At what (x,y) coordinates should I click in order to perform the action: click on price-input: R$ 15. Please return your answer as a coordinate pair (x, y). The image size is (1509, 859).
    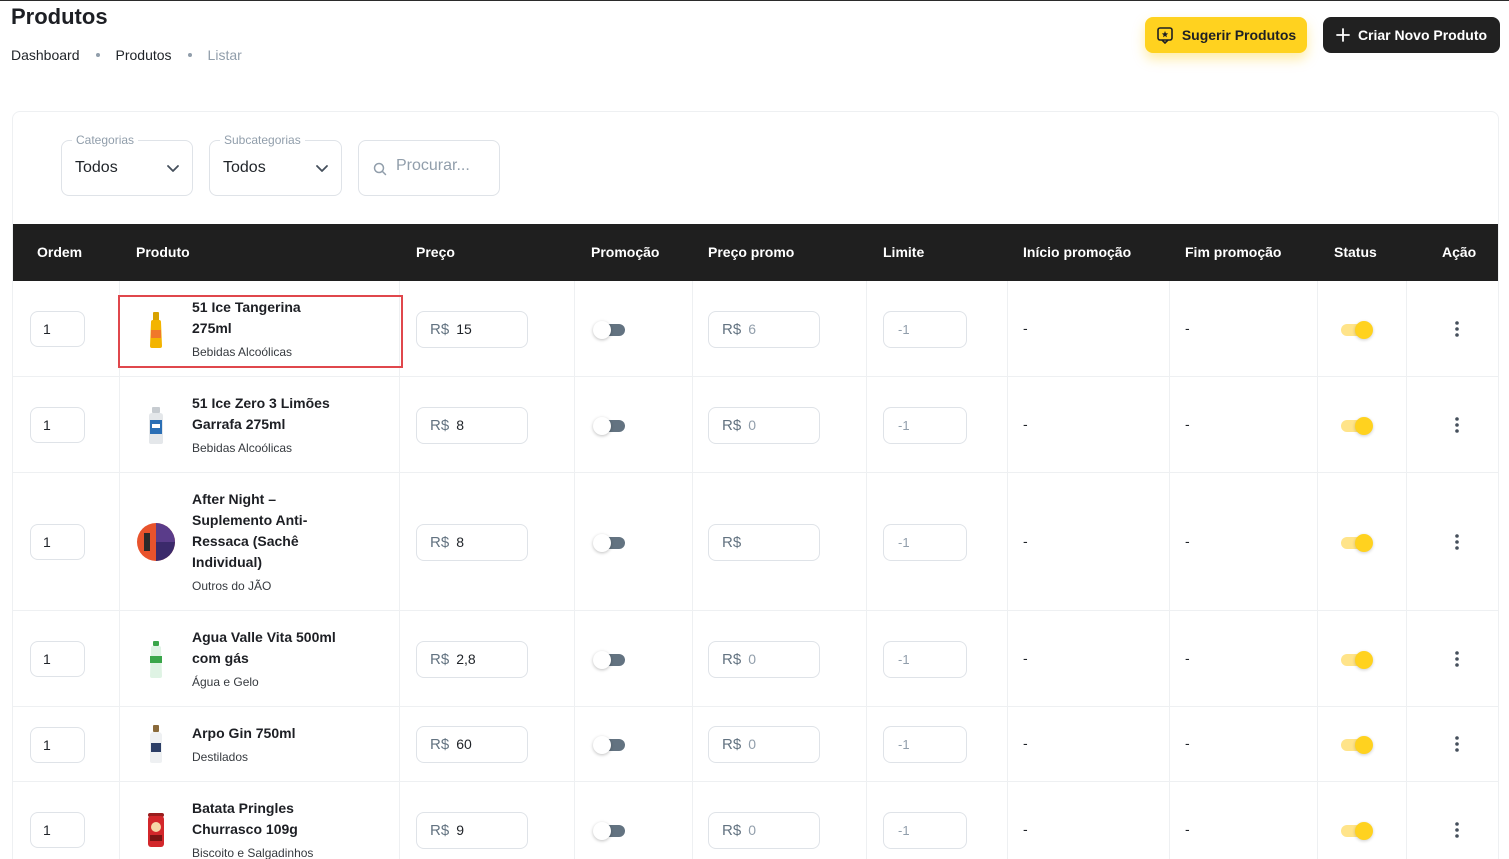
    Looking at the image, I should click on (472, 329).